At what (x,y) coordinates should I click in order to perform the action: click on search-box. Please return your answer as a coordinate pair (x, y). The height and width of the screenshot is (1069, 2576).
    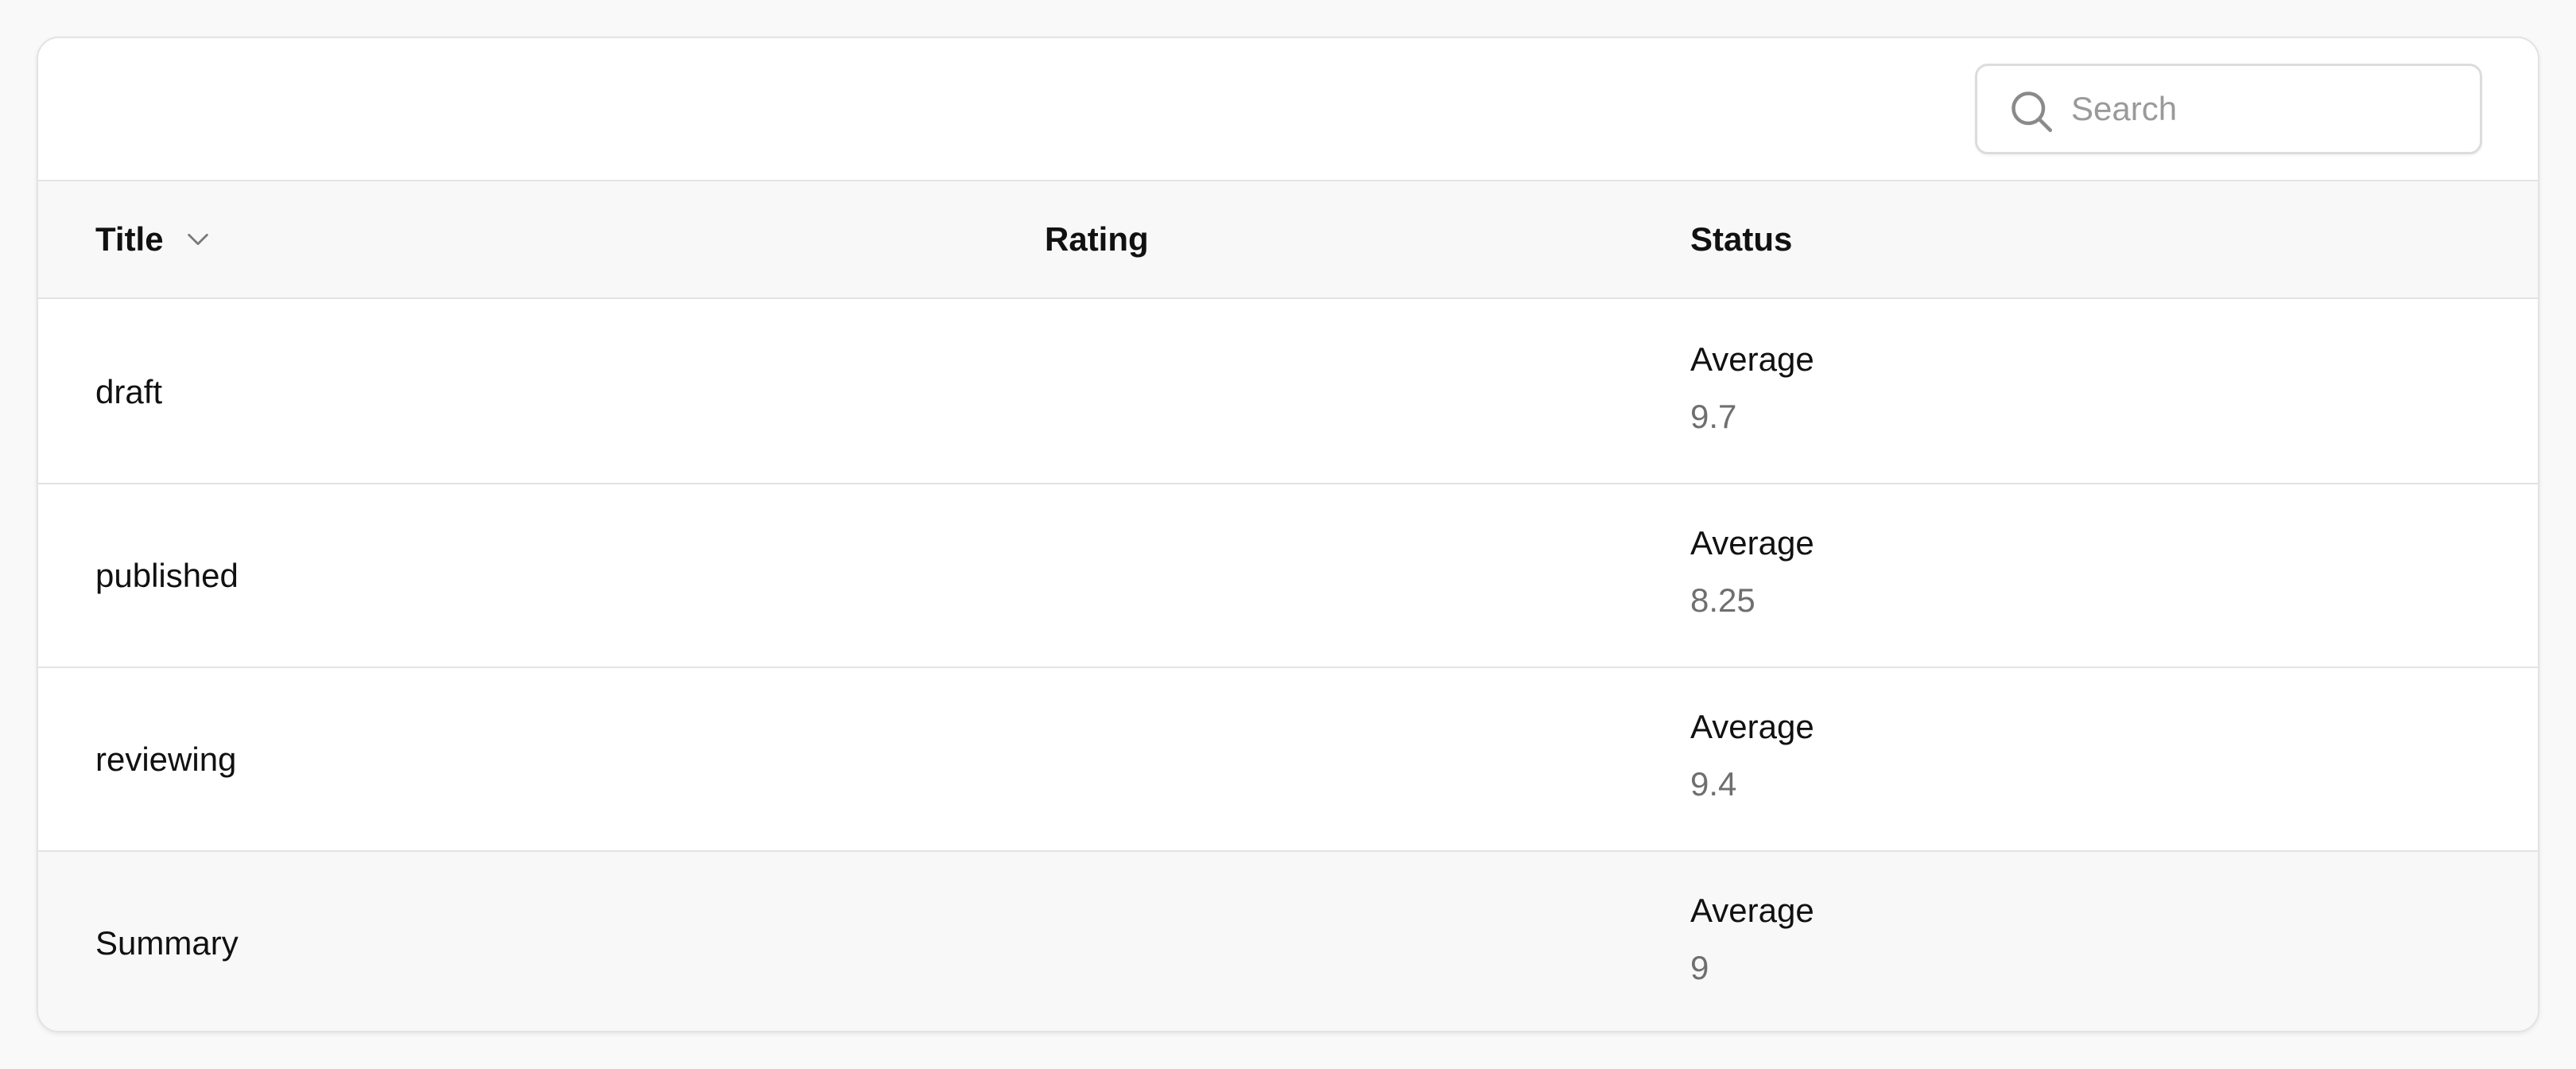
    Looking at the image, I should click on (2229, 109).